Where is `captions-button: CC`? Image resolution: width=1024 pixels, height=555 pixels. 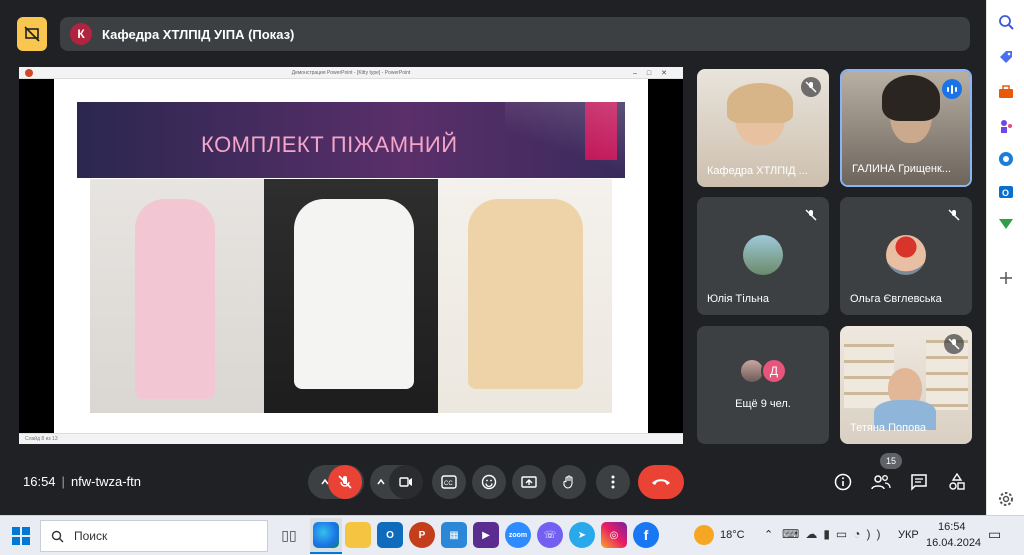
captions-button: CC is located at coordinates (449, 482).